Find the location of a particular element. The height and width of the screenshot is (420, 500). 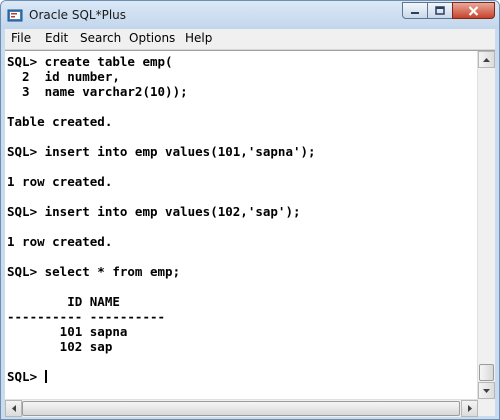

vertical-scrollbar is located at coordinates (486, 225).